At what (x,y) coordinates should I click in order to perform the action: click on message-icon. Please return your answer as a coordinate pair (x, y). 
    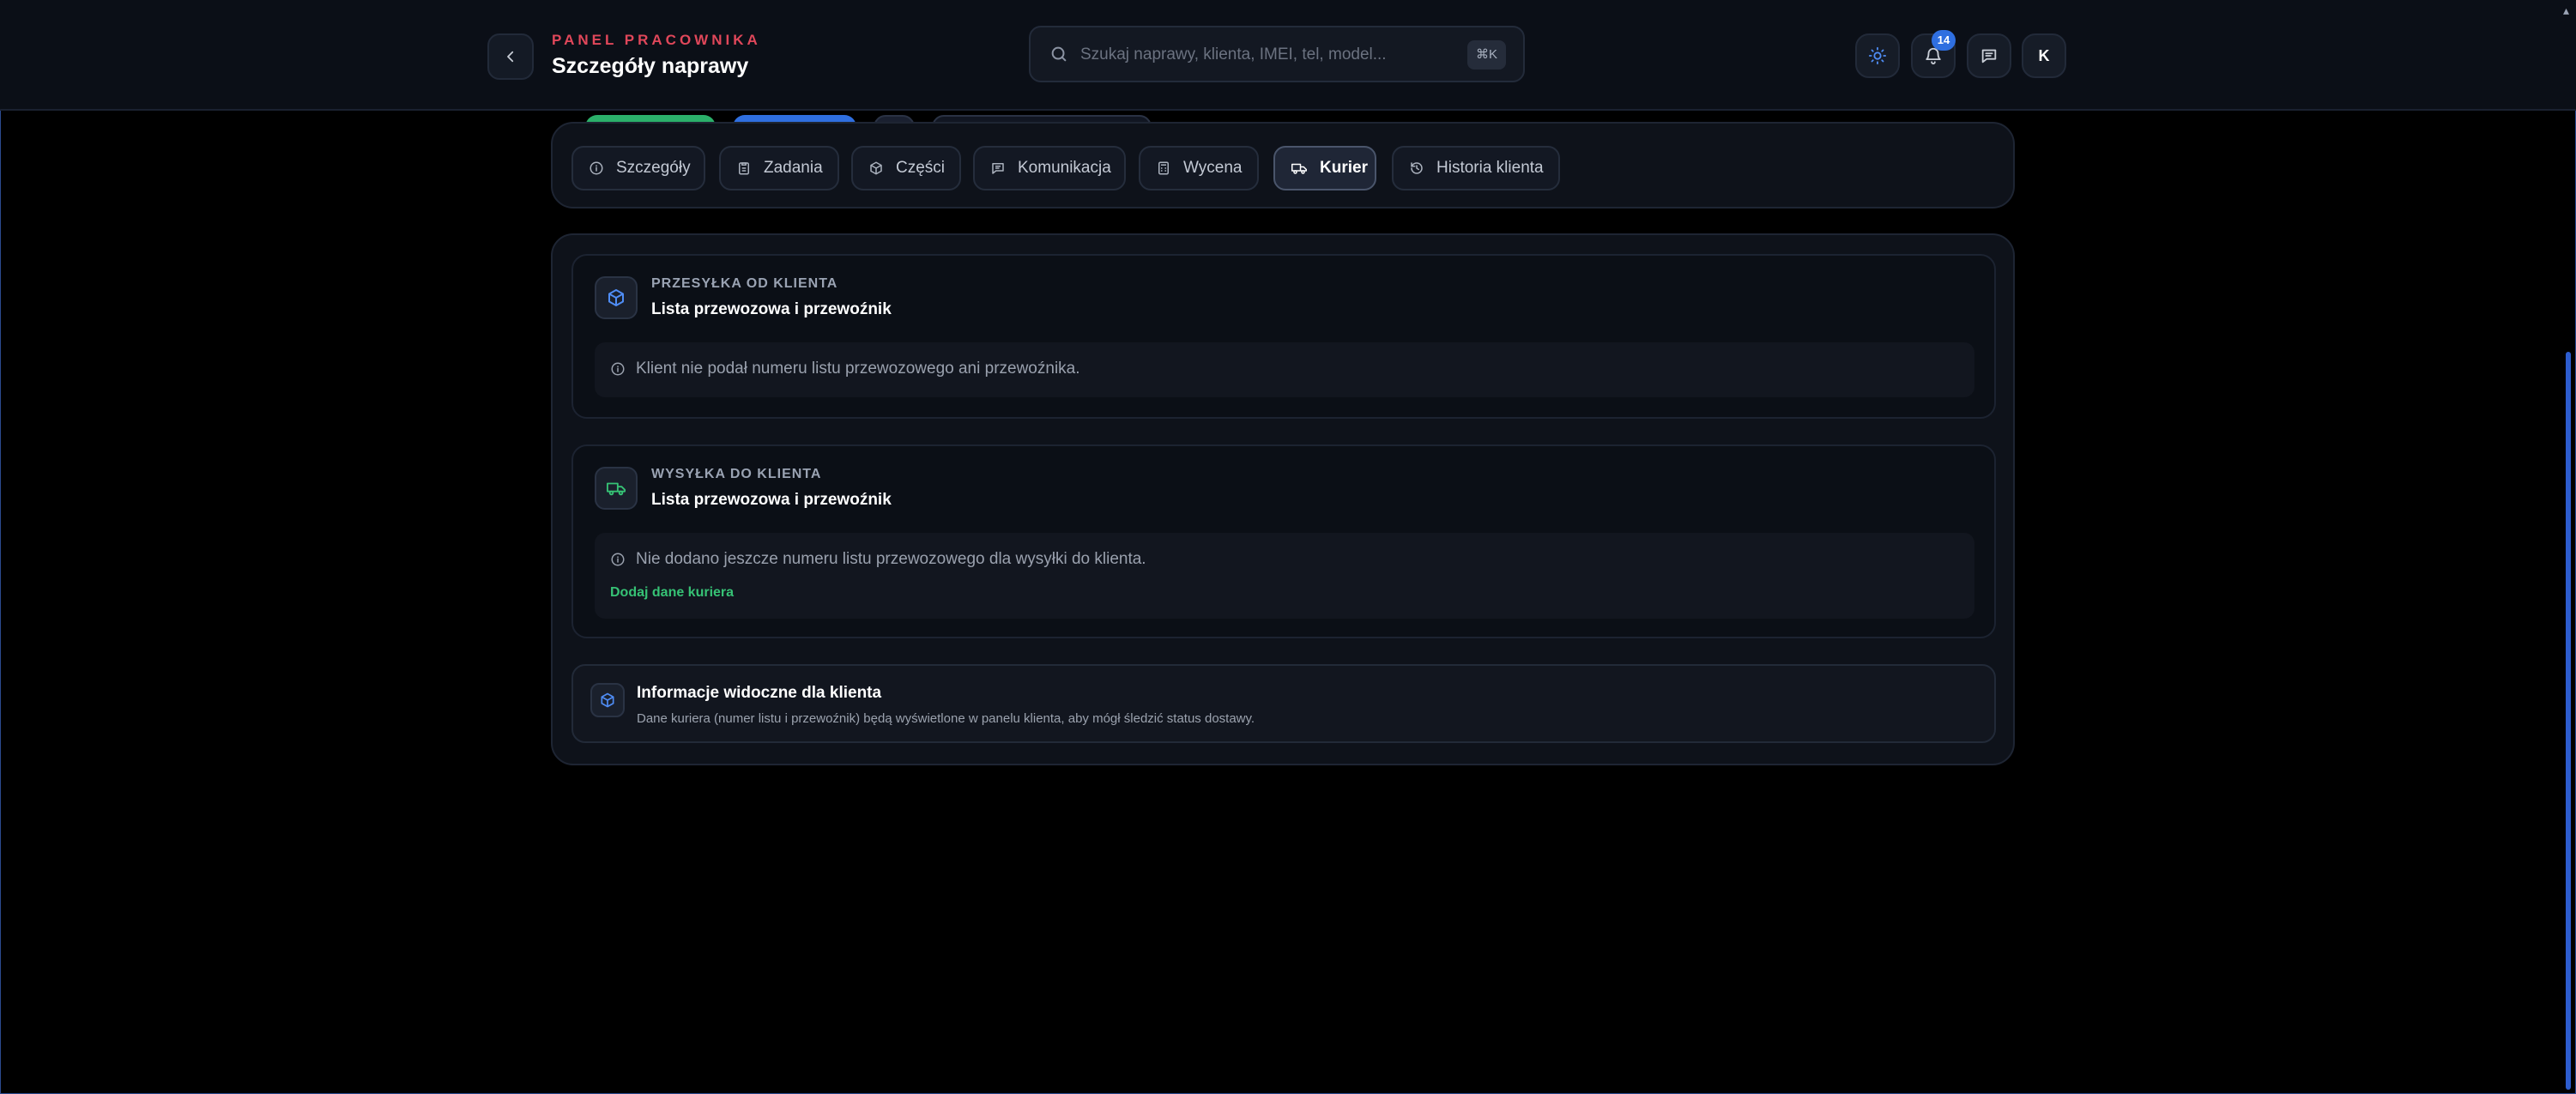
    Looking at the image, I should click on (1989, 56).